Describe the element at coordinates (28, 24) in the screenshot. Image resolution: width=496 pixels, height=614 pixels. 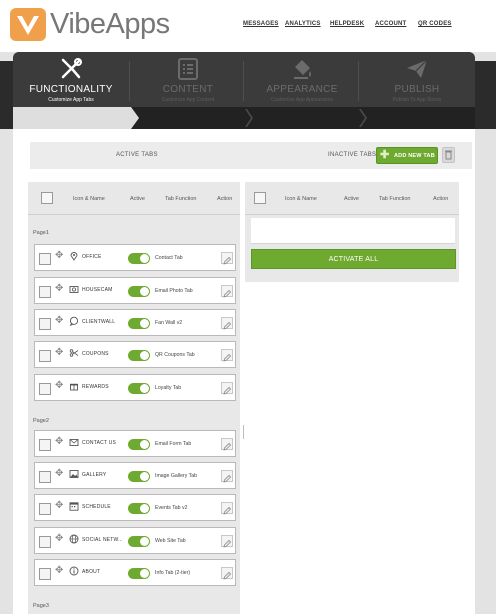
I see `vibeapps-logo-icon` at that location.